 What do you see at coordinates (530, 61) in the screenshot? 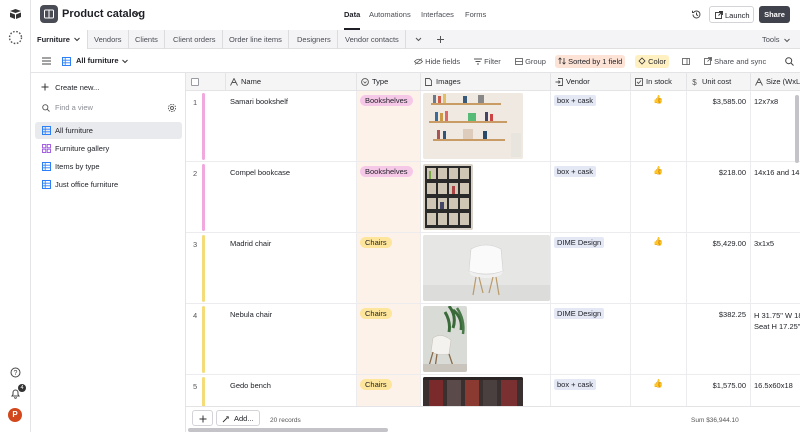
I see `group-button: Group` at bounding box center [530, 61].